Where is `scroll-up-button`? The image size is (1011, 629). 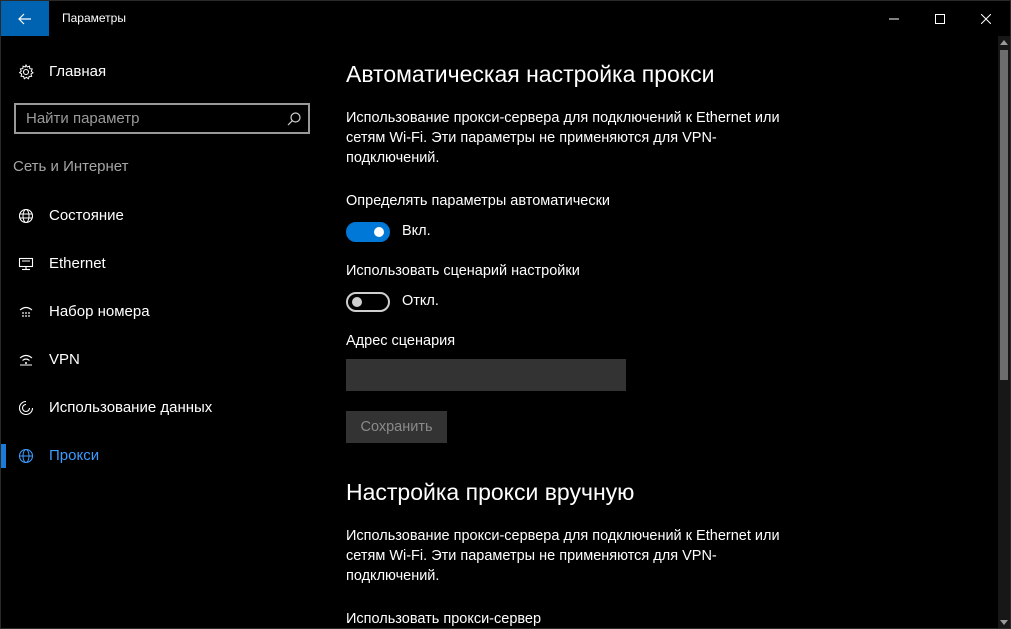
scroll-up-button is located at coordinates (1004, 42).